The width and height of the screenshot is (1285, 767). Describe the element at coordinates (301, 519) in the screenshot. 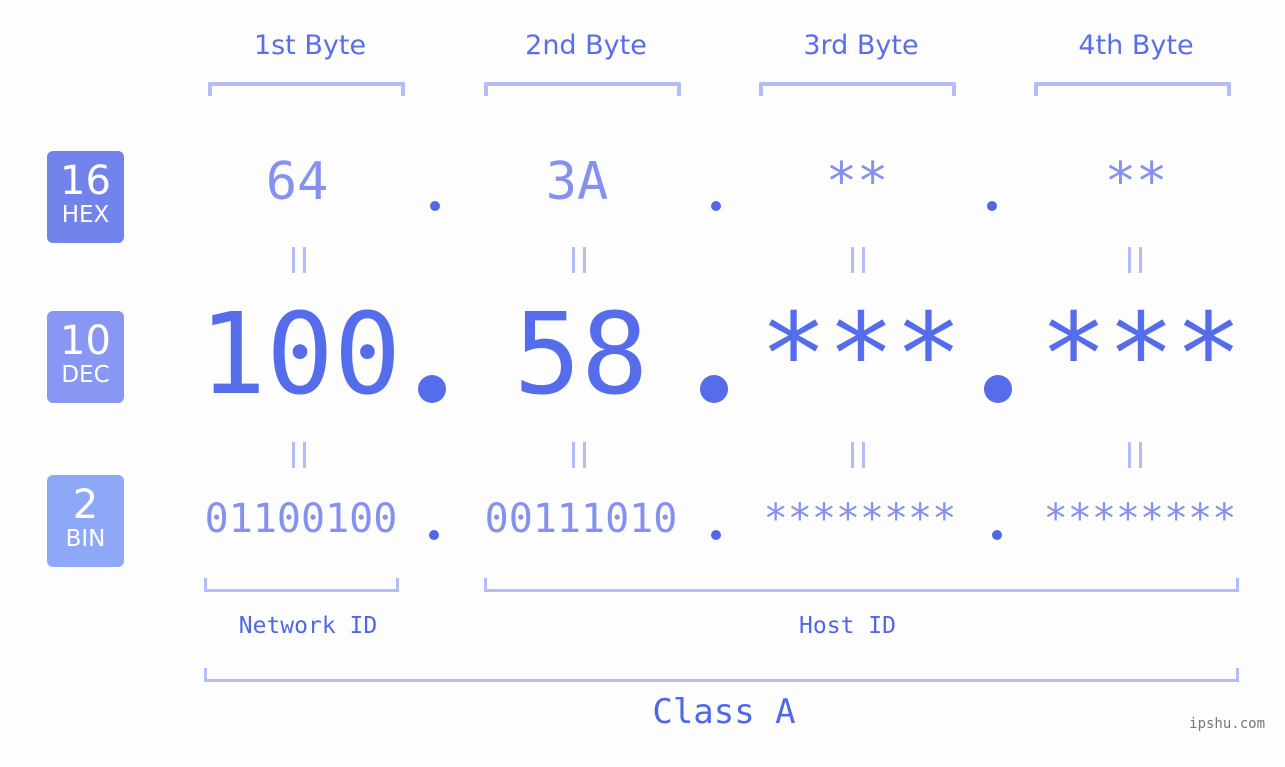

I see `bin-byte-1: 01100100` at that location.